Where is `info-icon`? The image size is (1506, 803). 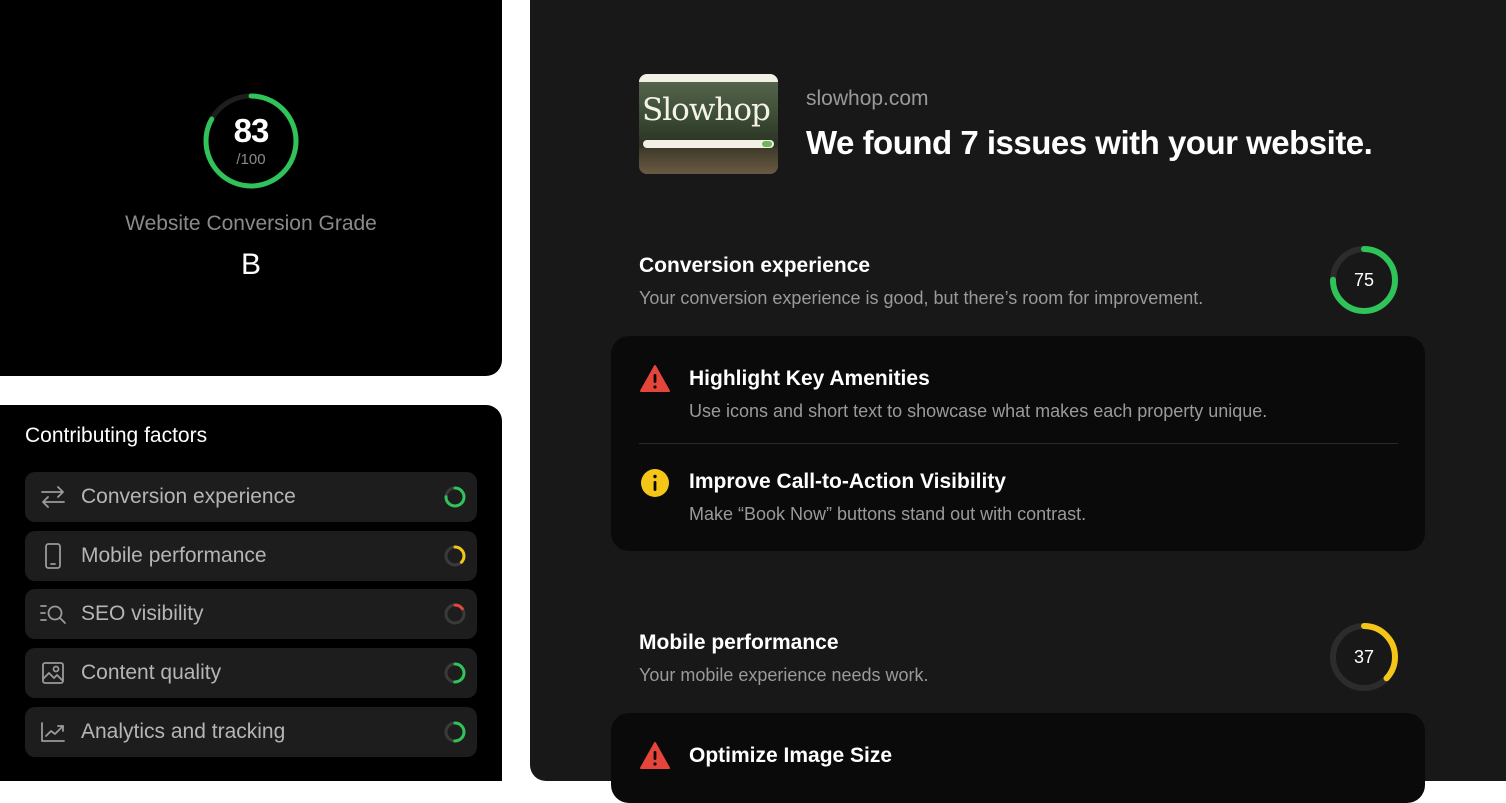
info-icon is located at coordinates (655, 483).